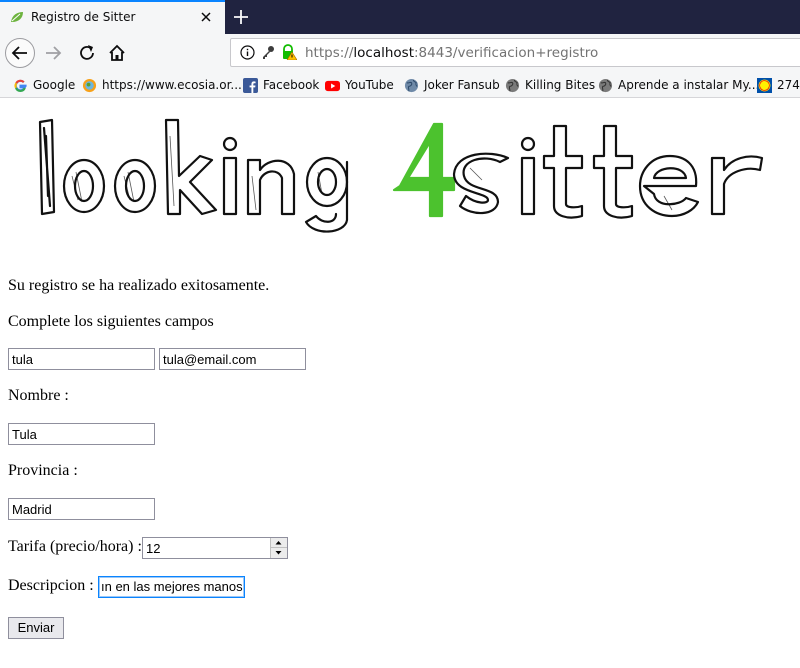 The width and height of the screenshot is (800, 668). I want to click on provincia-input, so click(81, 509).